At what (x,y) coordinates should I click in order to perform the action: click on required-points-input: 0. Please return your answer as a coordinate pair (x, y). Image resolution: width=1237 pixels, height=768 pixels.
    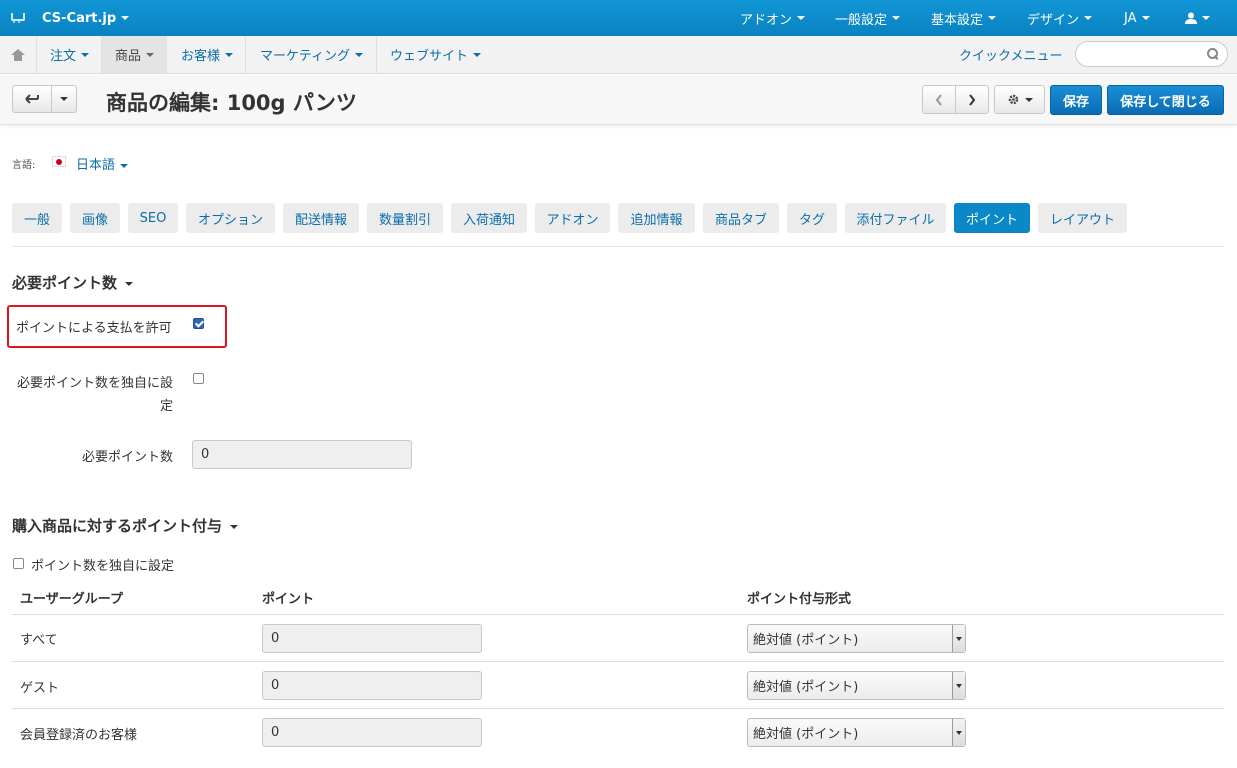
    Looking at the image, I should click on (302, 454).